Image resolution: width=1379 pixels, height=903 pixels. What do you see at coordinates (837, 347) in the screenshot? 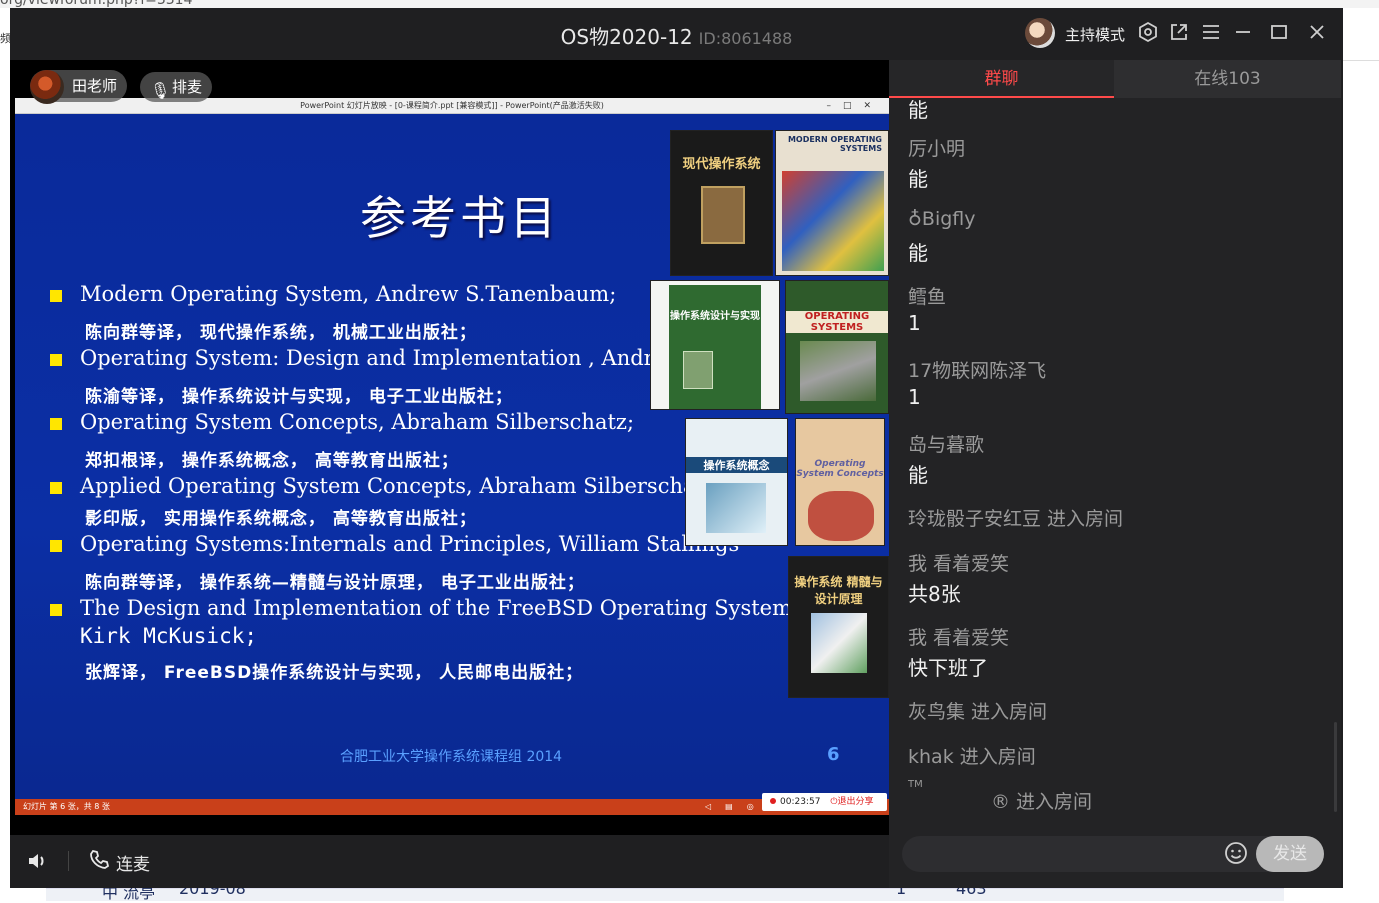
I see `book-cover-os-design-en: OPERATING SYSTEMS` at bounding box center [837, 347].